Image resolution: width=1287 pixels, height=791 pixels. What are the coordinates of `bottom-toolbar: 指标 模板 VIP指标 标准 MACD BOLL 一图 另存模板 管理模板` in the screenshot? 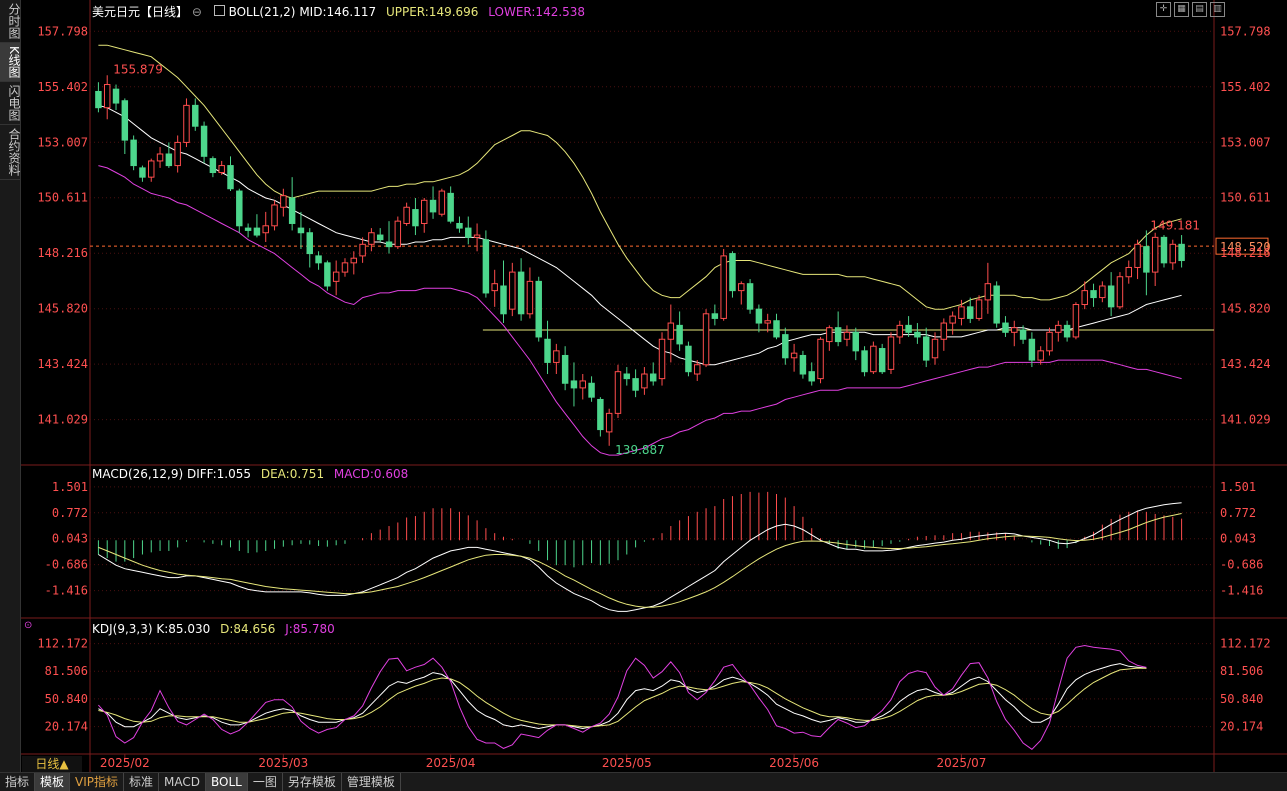 It's located at (643, 781).